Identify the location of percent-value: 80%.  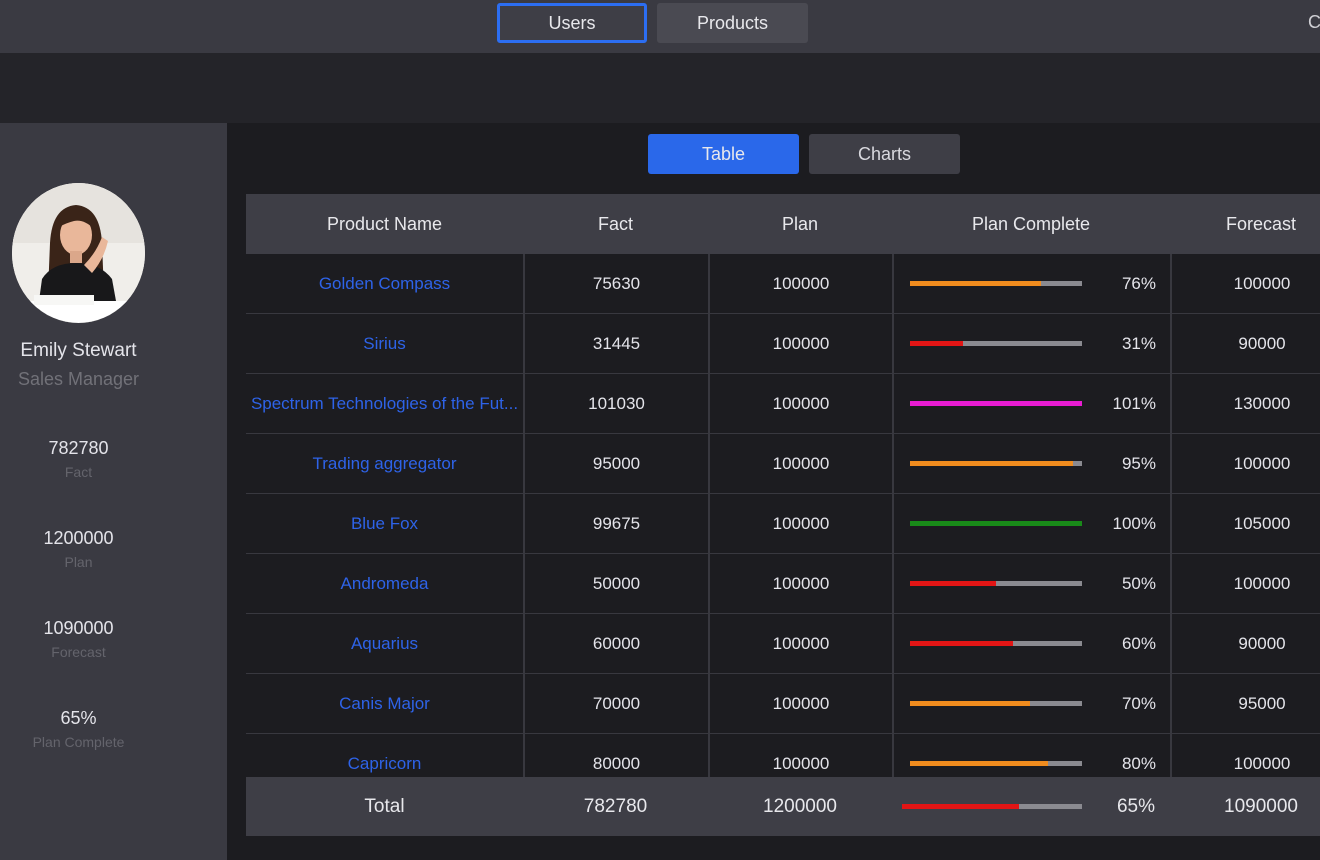
(1138, 763).